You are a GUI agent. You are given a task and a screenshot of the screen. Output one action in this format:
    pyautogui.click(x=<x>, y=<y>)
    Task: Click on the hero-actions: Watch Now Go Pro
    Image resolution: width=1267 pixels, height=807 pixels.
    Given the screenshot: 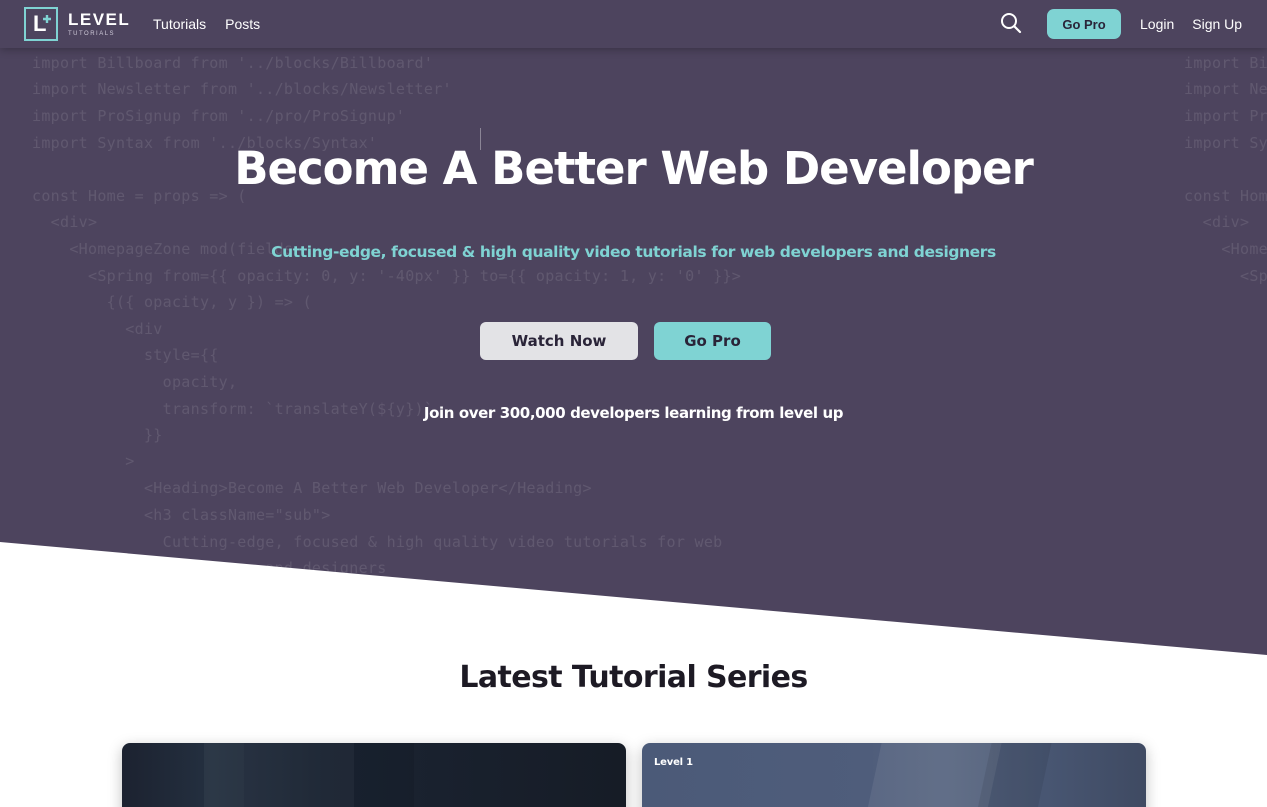 What is the action you would take?
    pyautogui.click(x=625, y=341)
    